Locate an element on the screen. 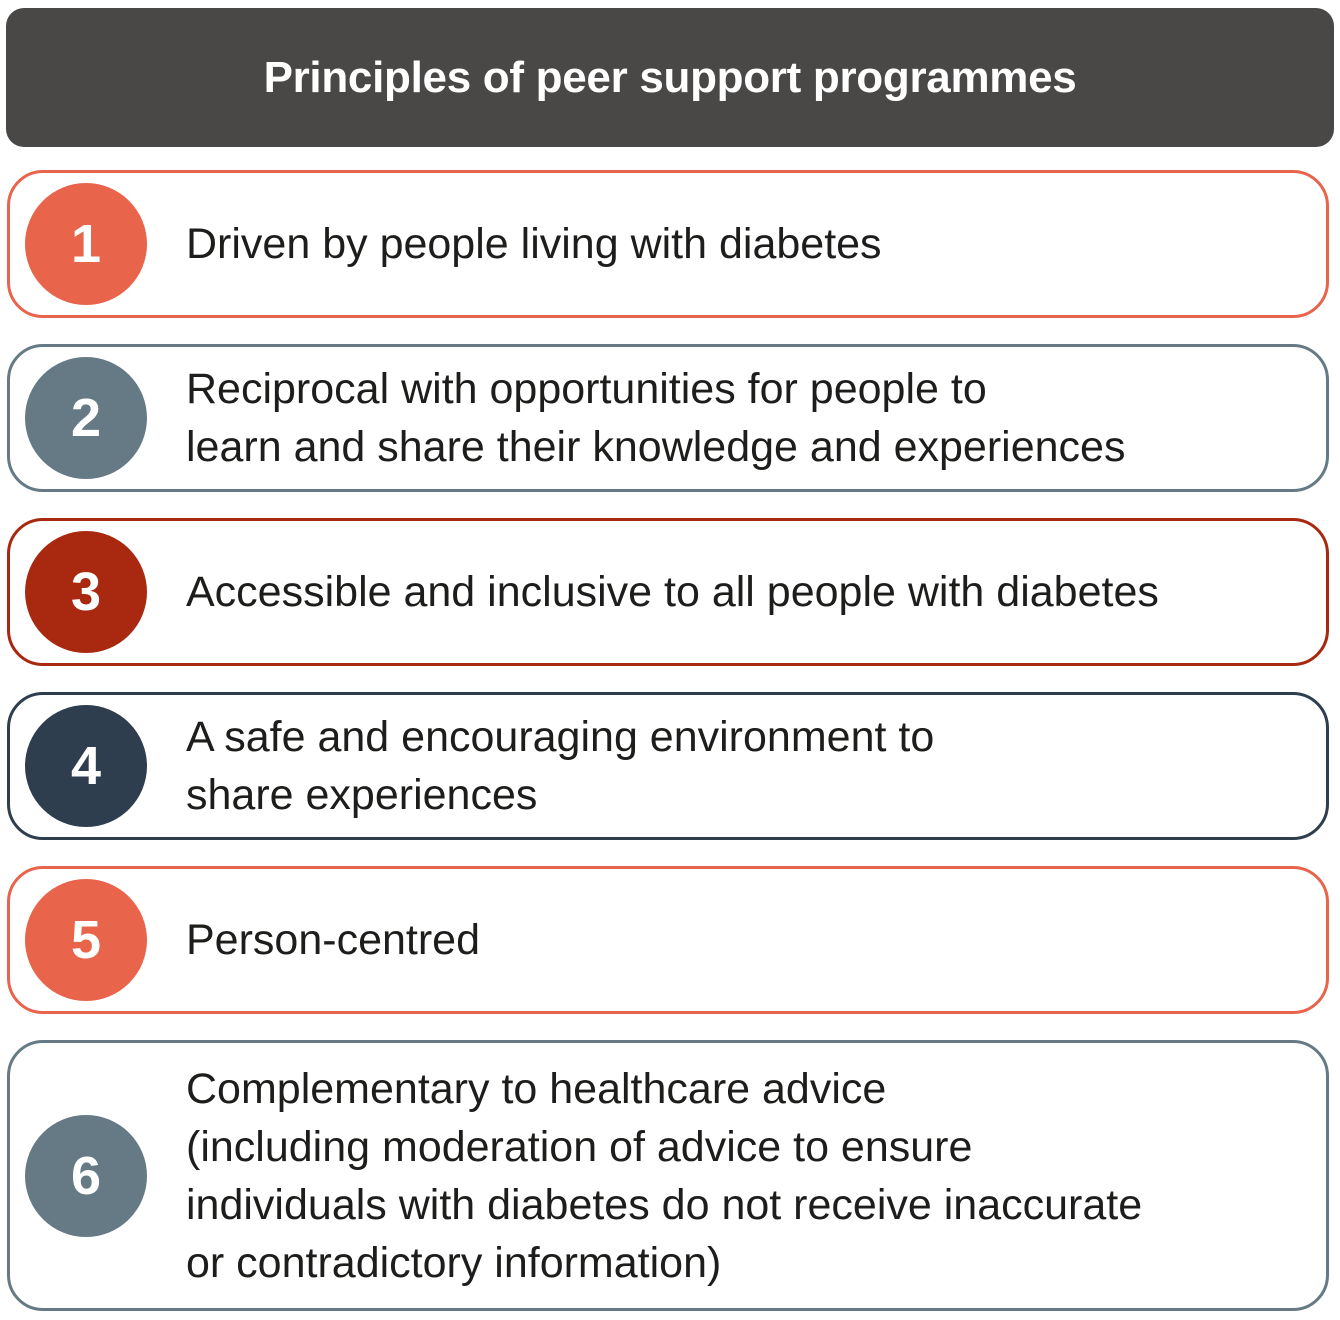 This screenshot has height=1320, width=1340. badge-number-6: 6 is located at coordinates (86, 1176).